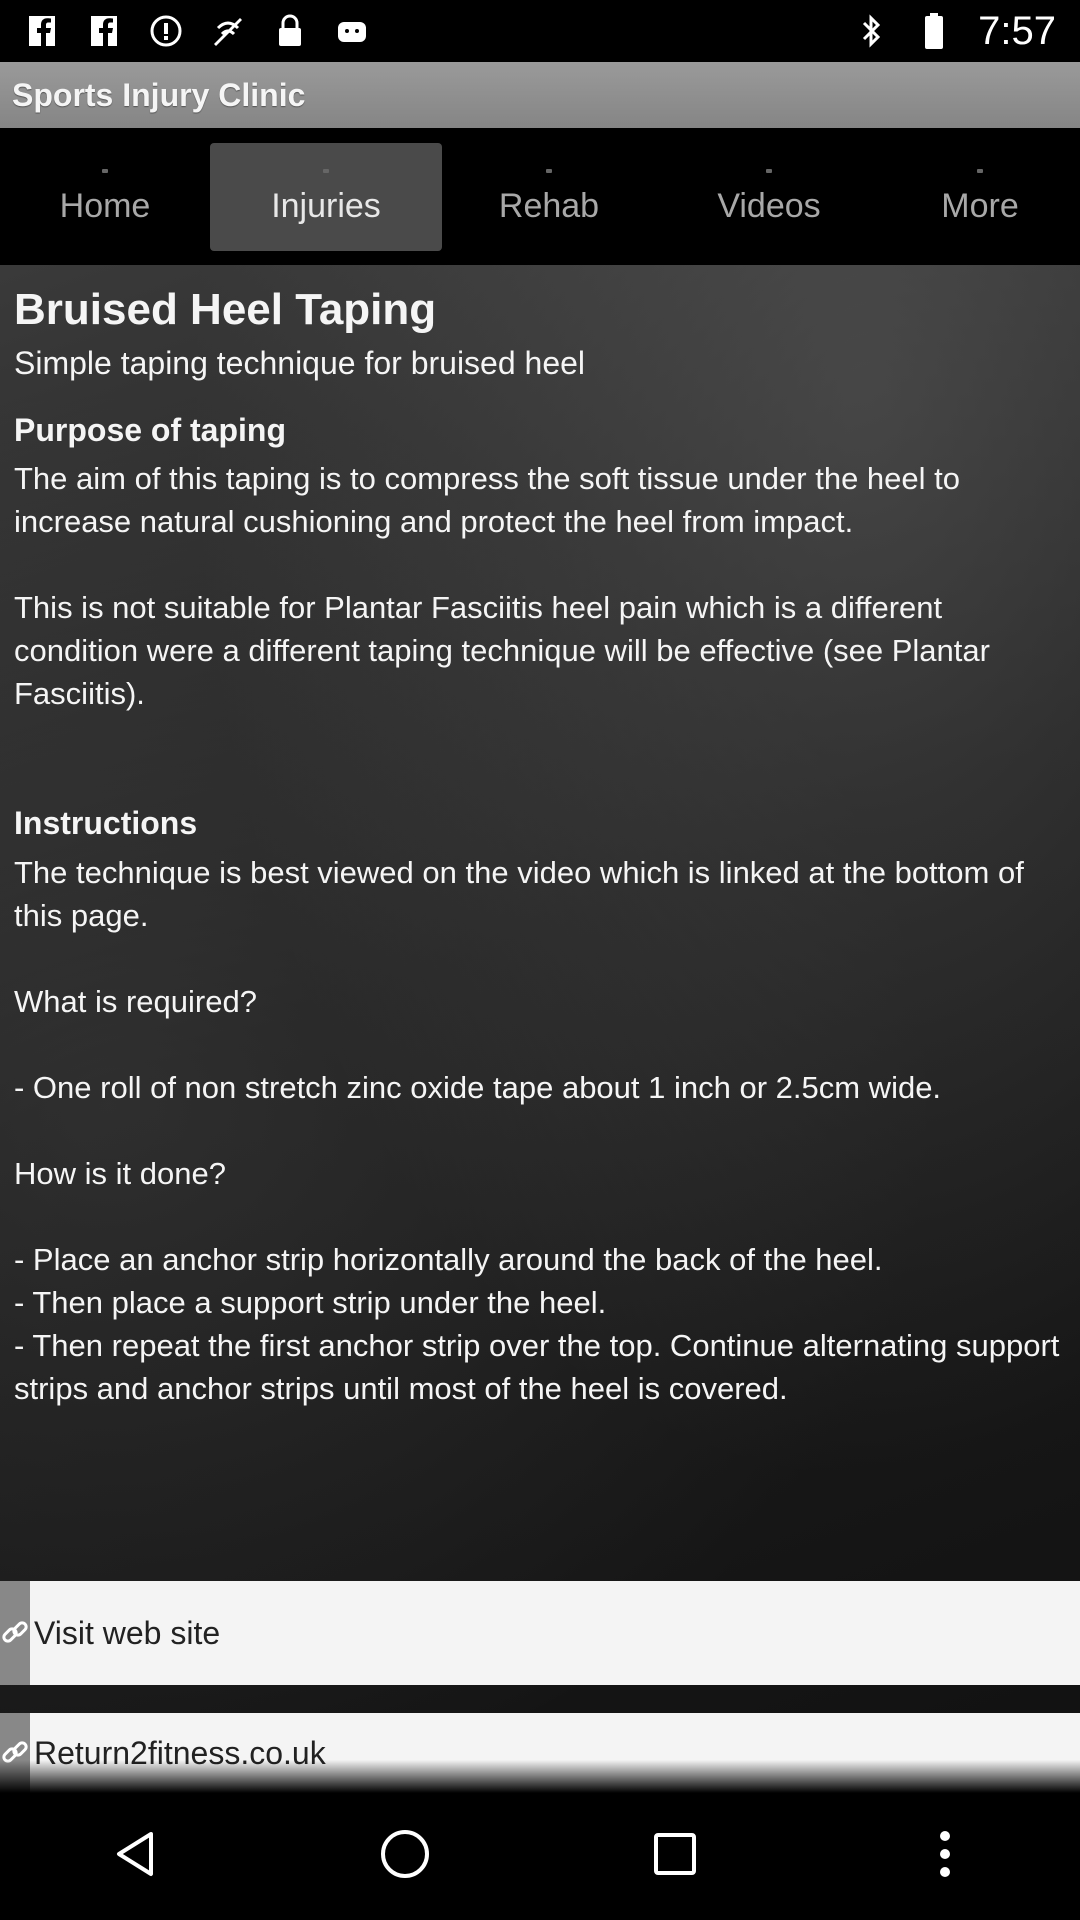 This screenshot has height=1920, width=1080. I want to click on status-bar: 7:57, so click(540, 31).